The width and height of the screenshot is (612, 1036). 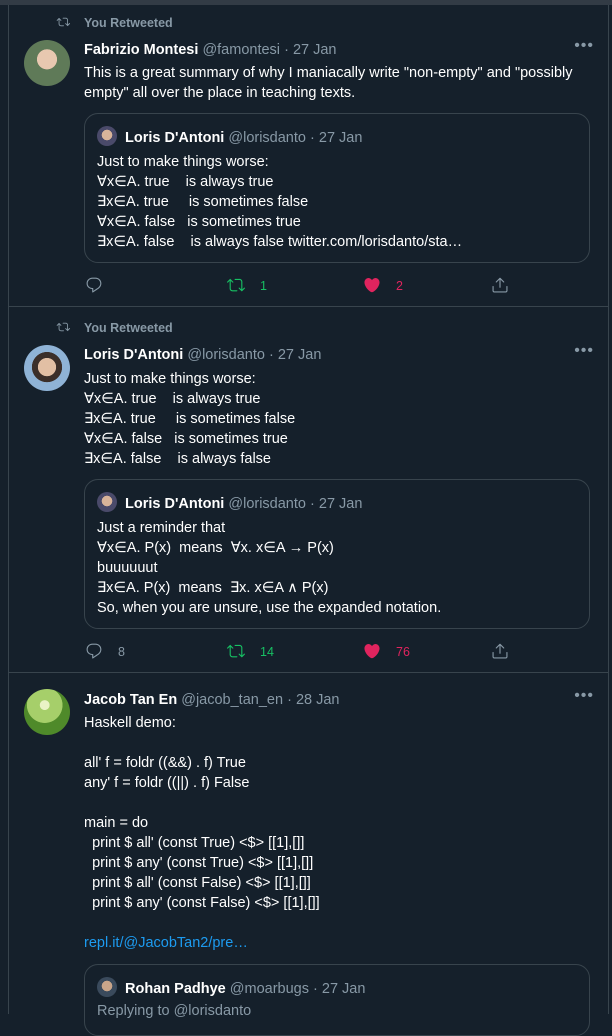 I want to click on author-handle: @jacob_tan_en, so click(x=232, y=700).